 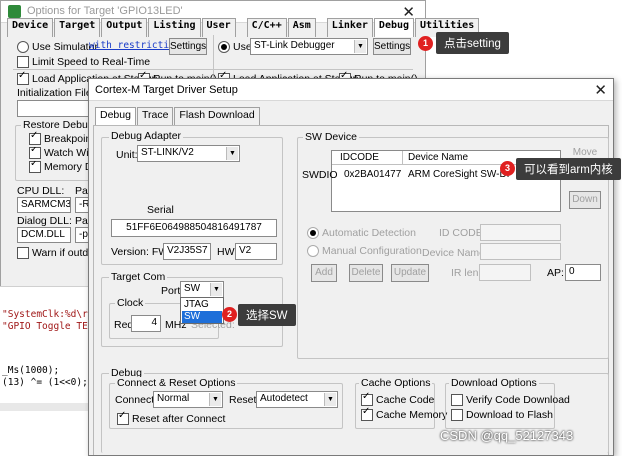 I want to click on tab-driver-debug: Debug, so click(x=115, y=116).